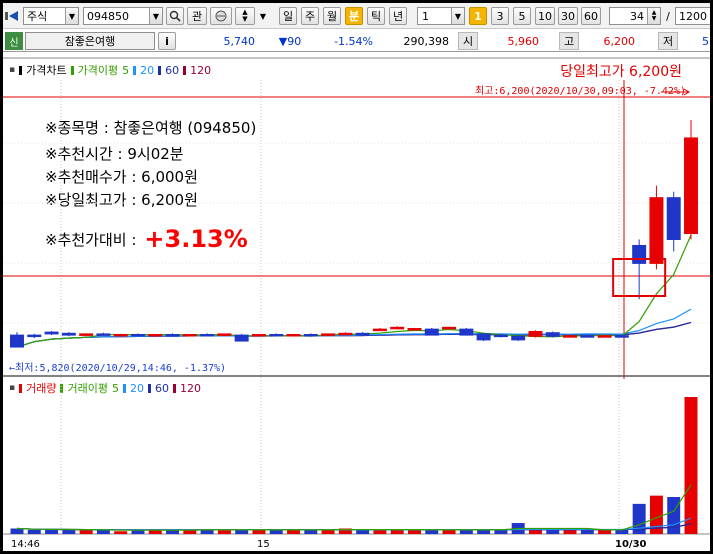 The image size is (713, 554). Describe the element at coordinates (354, 507) in the screenshot. I see `vma5-line` at that location.